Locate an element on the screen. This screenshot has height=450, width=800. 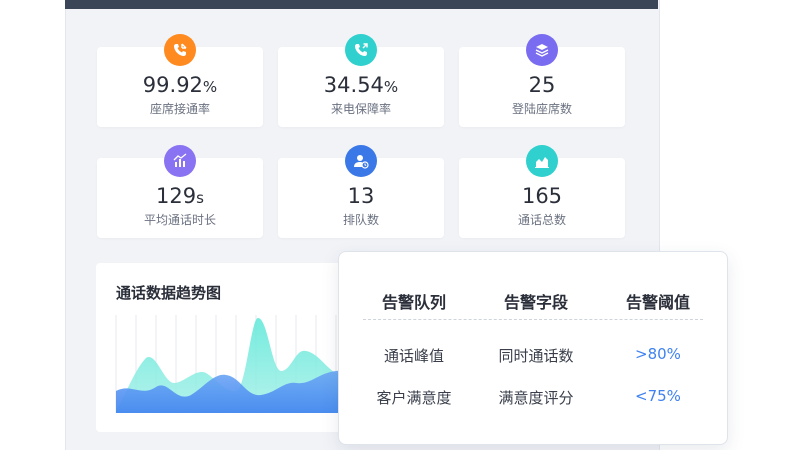
stat-card-avg-duration: 129s 平均通话时长 is located at coordinates (180, 191).